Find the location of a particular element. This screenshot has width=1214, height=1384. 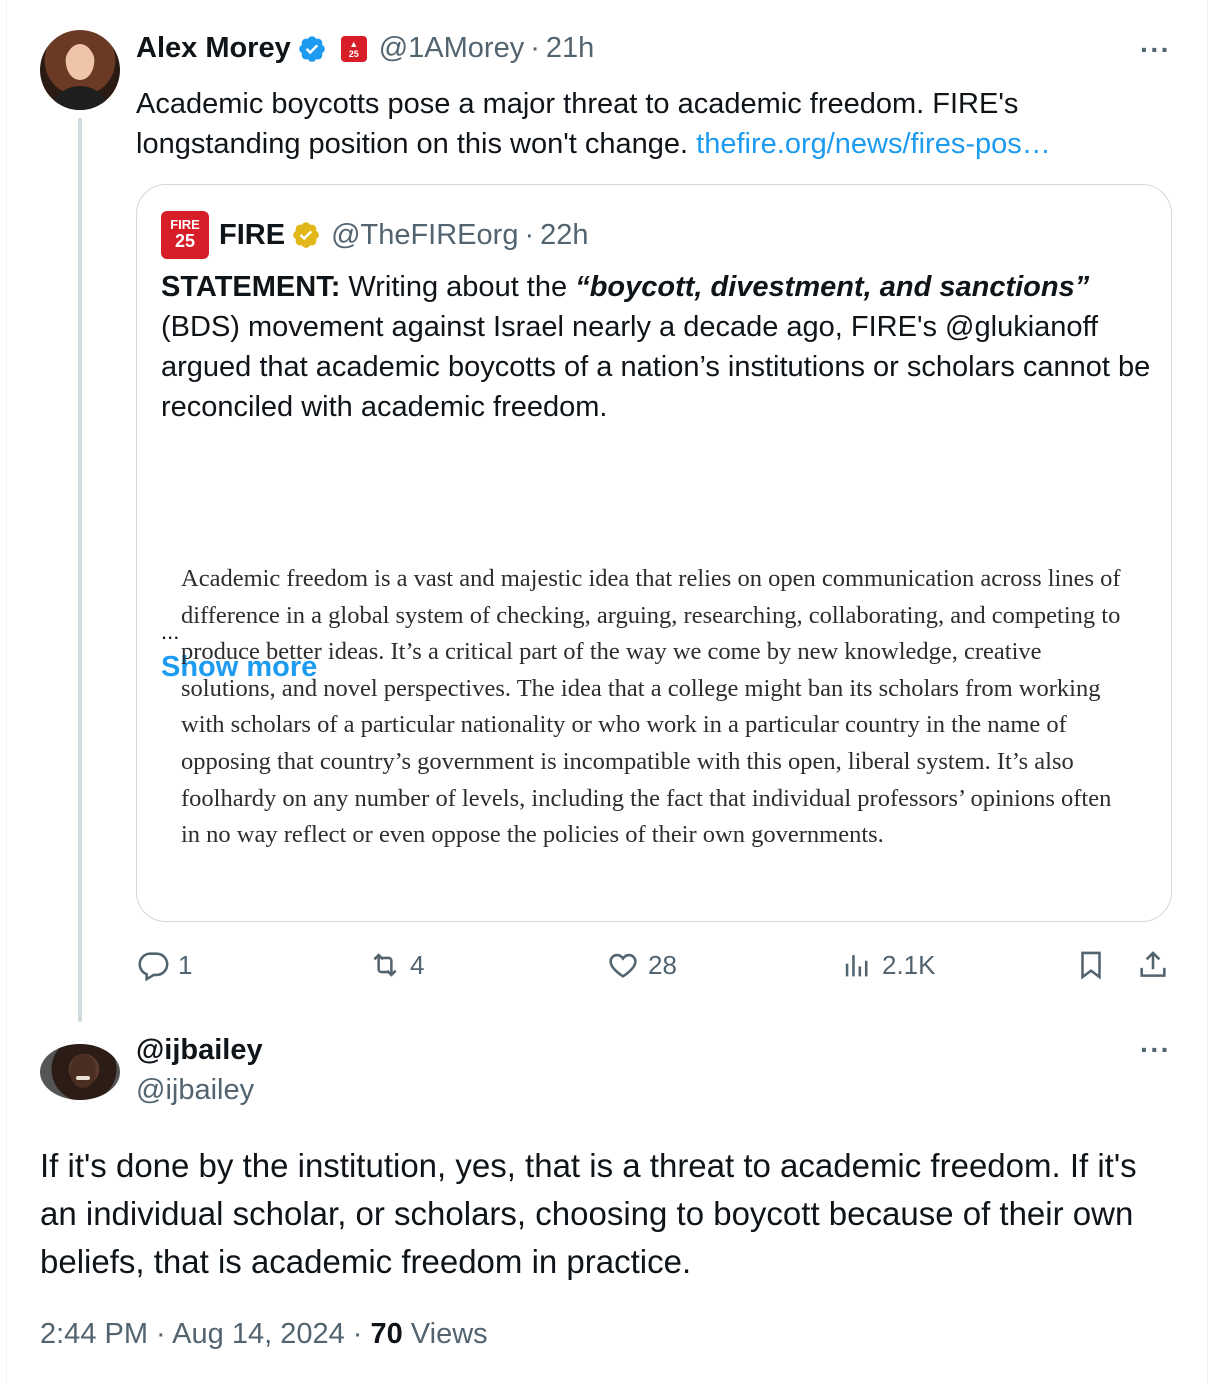

verified-badge-icon is located at coordinates (311, 48).